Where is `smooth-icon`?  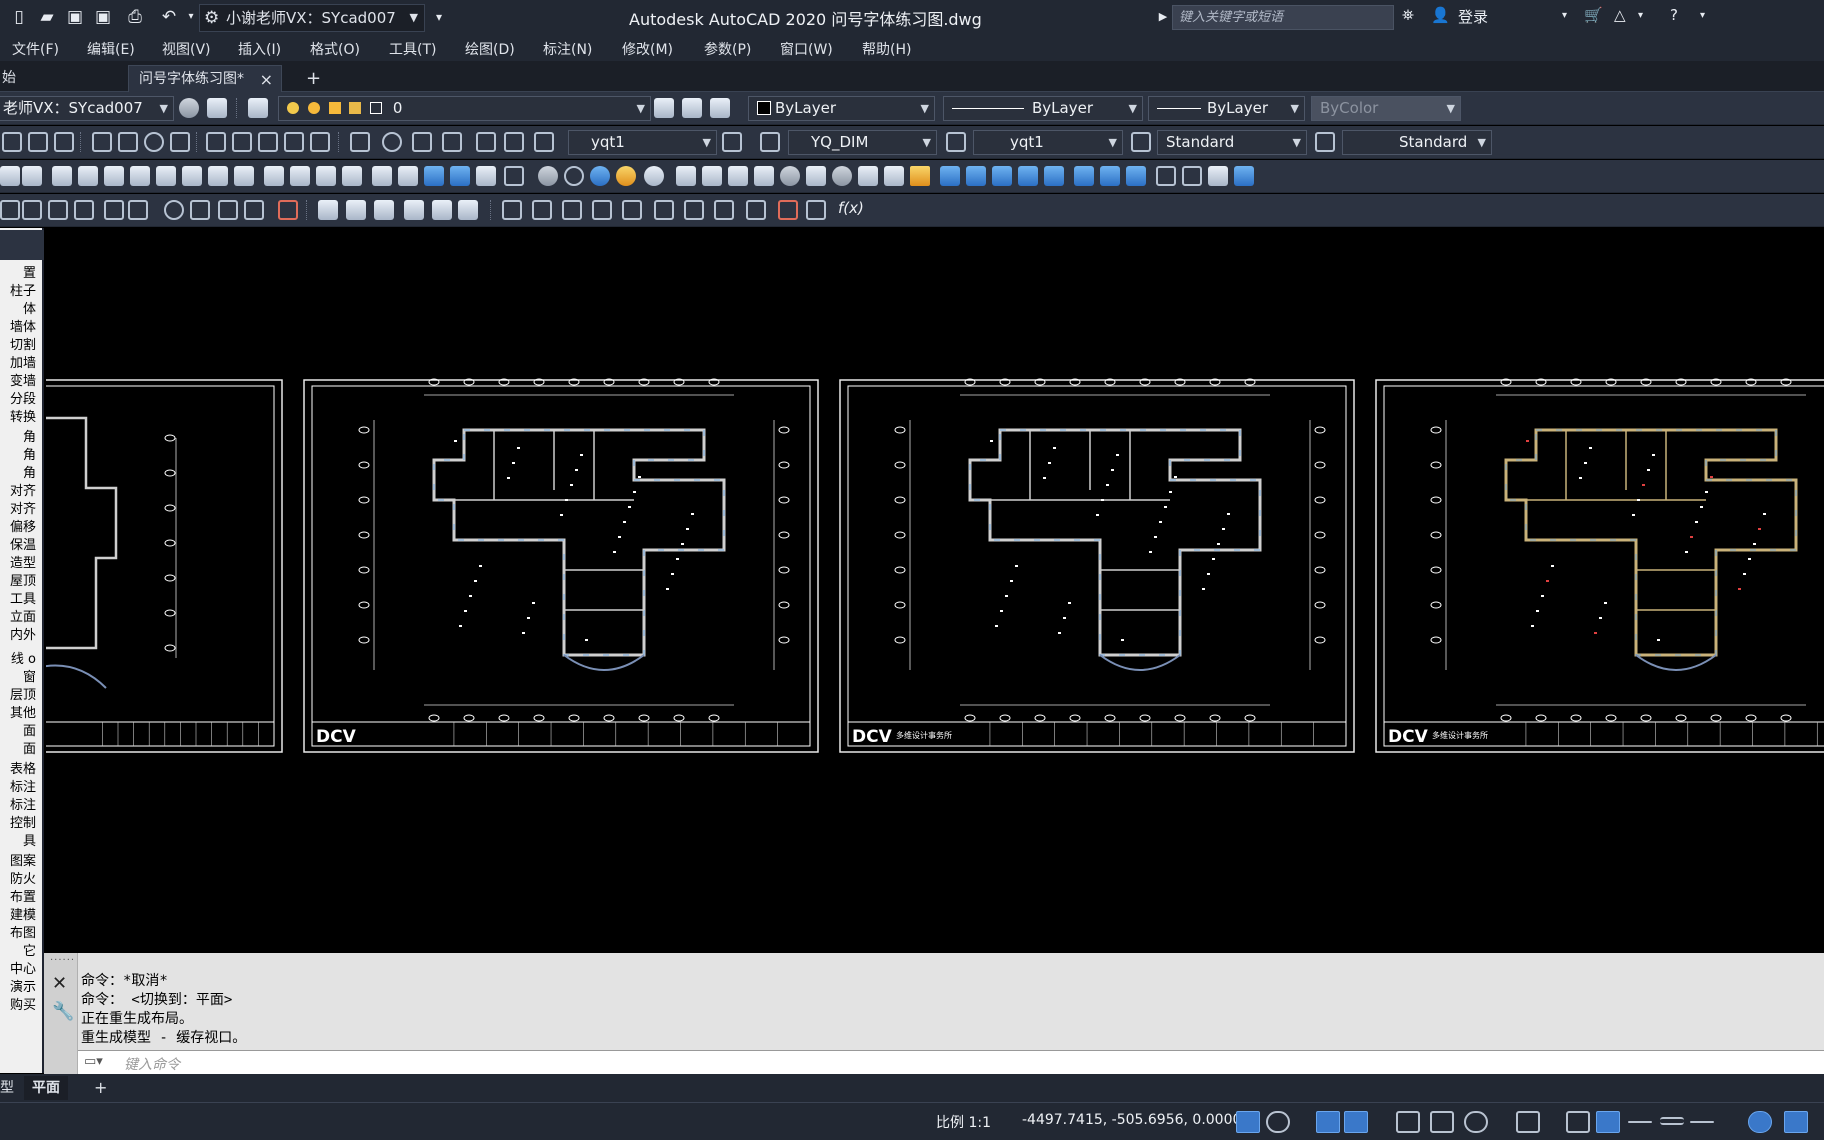
smooth-icon is located at coordinates (84, 210).